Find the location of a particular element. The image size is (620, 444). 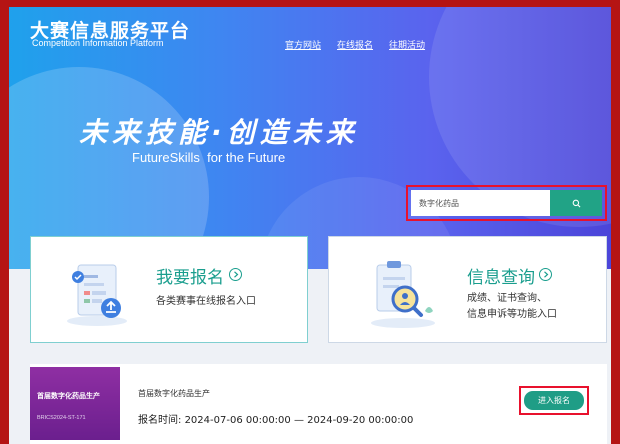

thumbnail-code: BRICS2024-ST-171 is located at coordinates (61, 418).